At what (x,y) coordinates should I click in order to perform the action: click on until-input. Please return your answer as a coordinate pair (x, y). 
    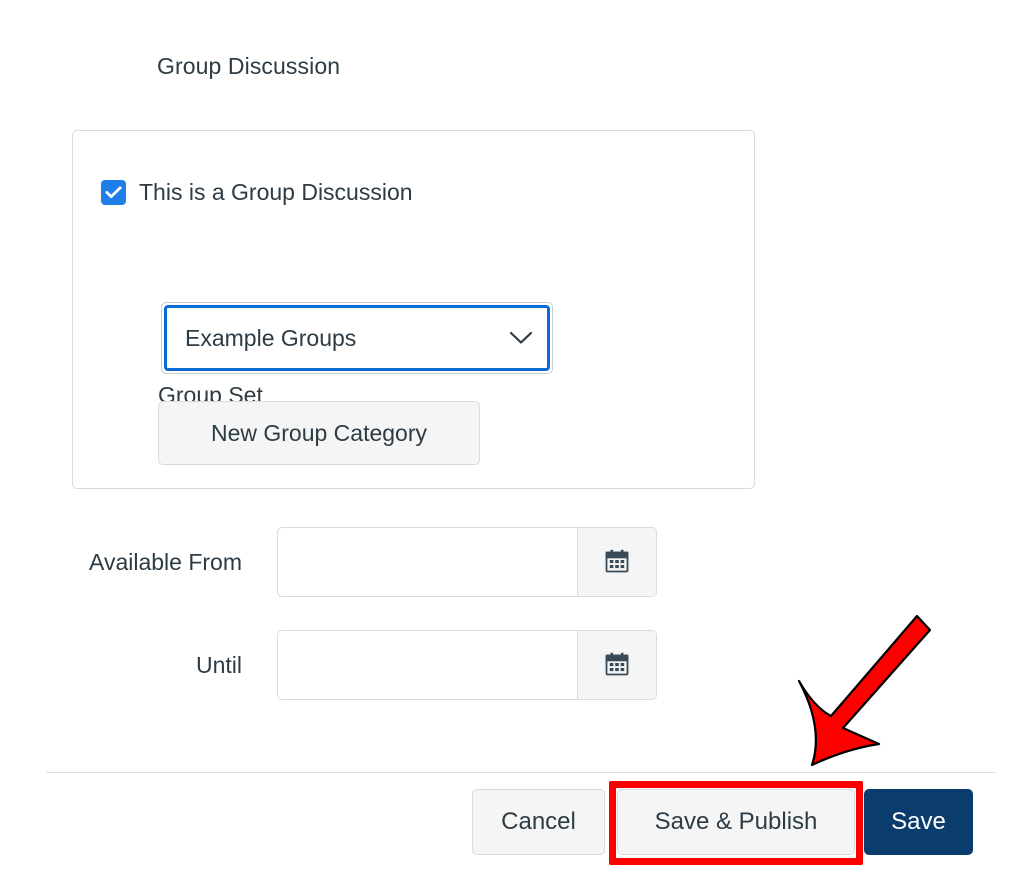
    Looking at the image, I should click on (427, 665).